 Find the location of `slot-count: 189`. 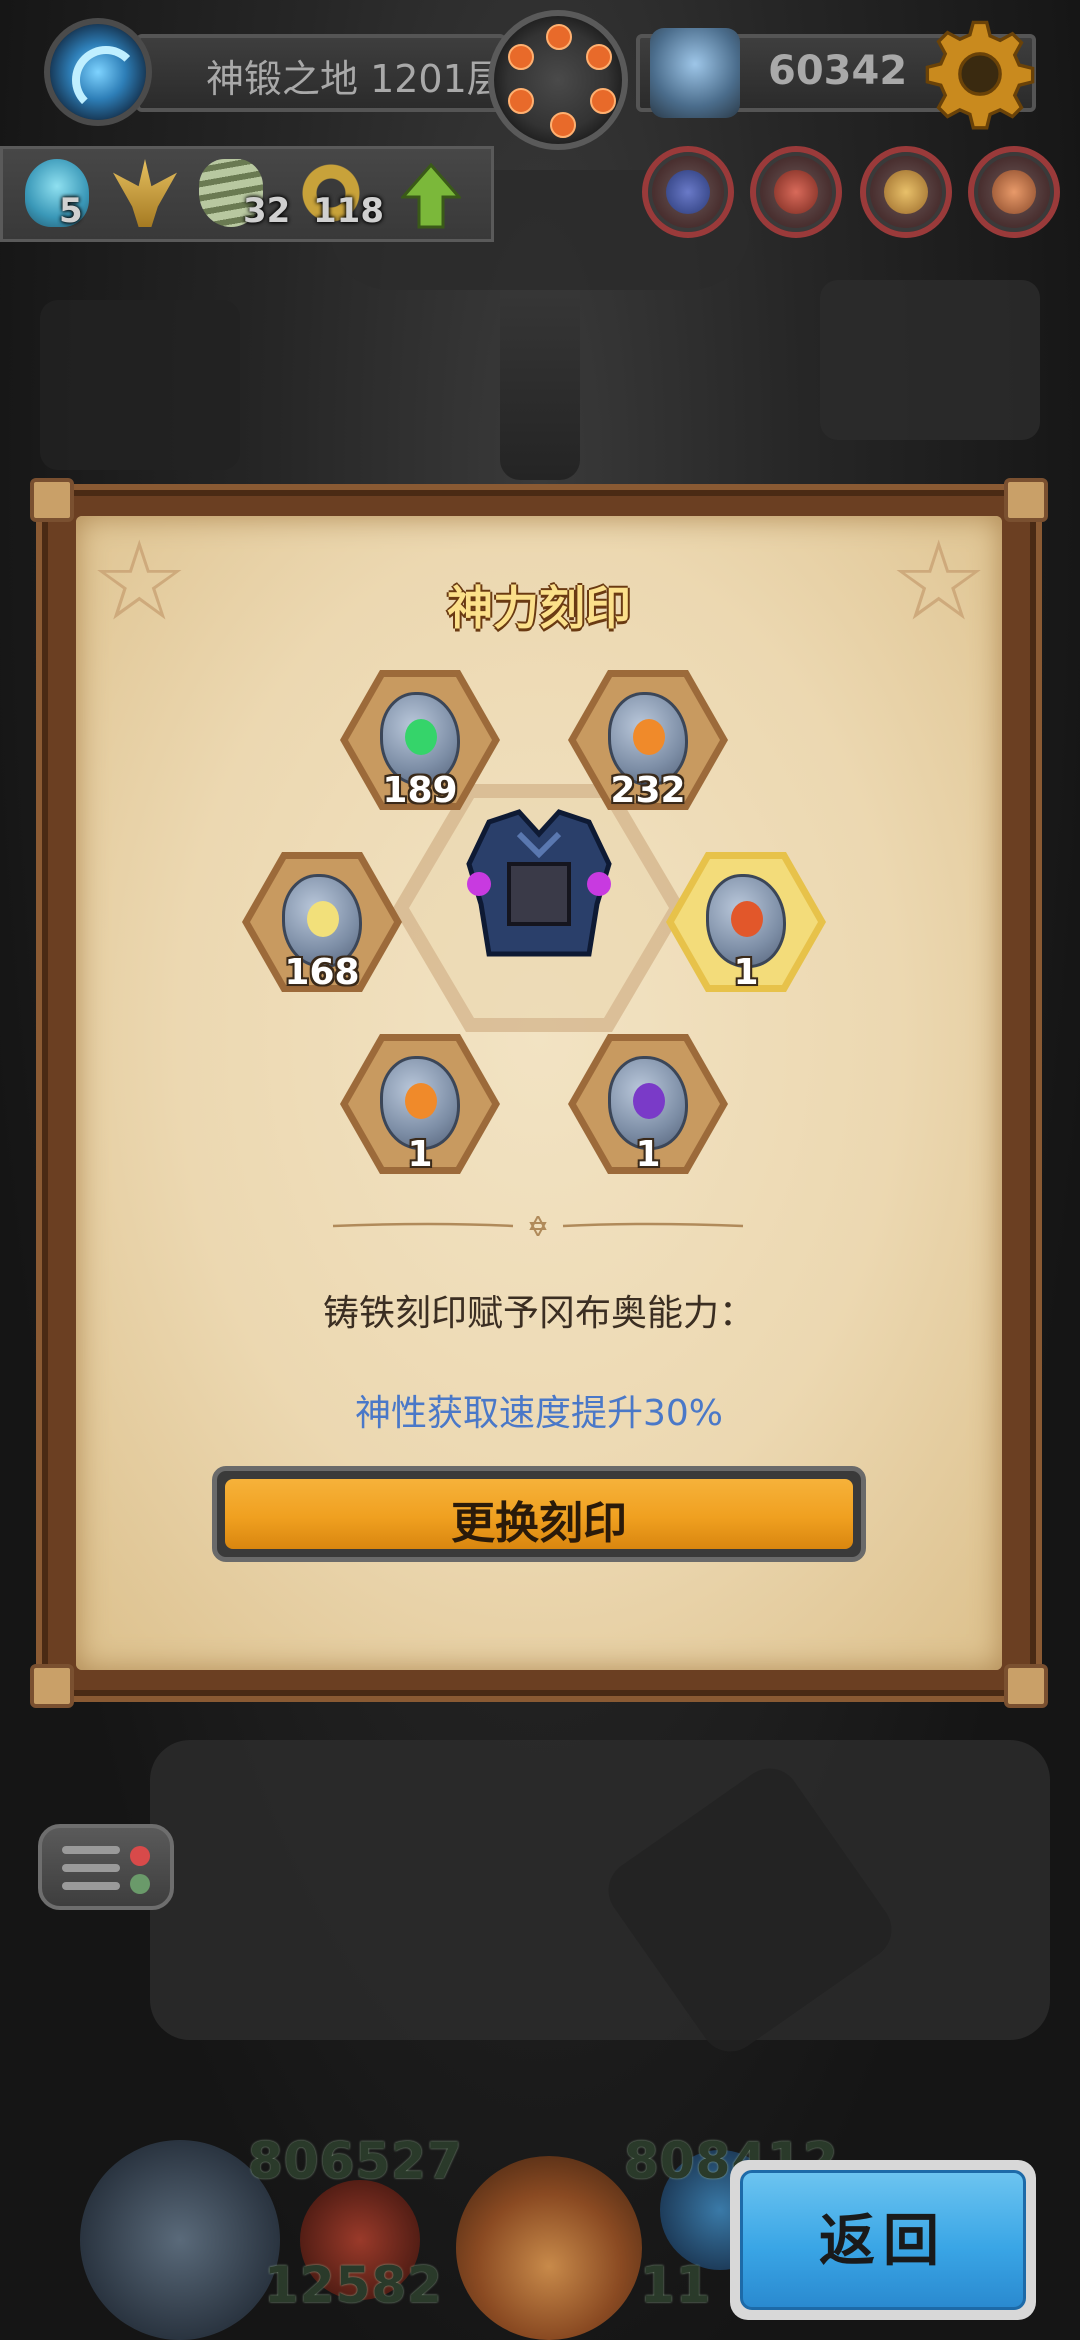

slot-count: 189 is located at coordinates (420, 790).